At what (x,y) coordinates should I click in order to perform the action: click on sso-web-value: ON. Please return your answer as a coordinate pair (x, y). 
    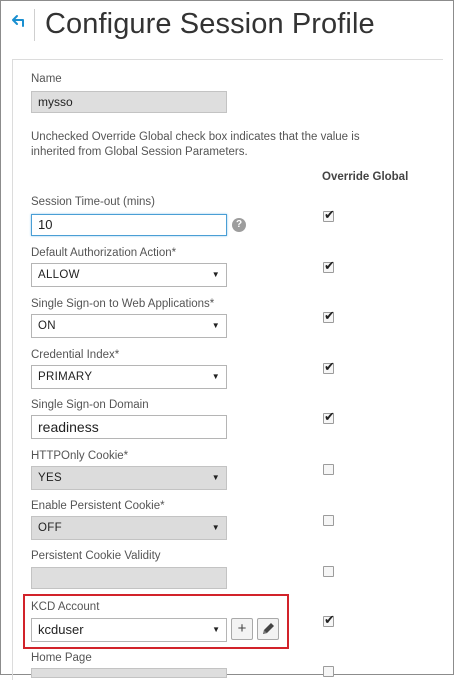
    Looking at the image, I should click on (47, 326).